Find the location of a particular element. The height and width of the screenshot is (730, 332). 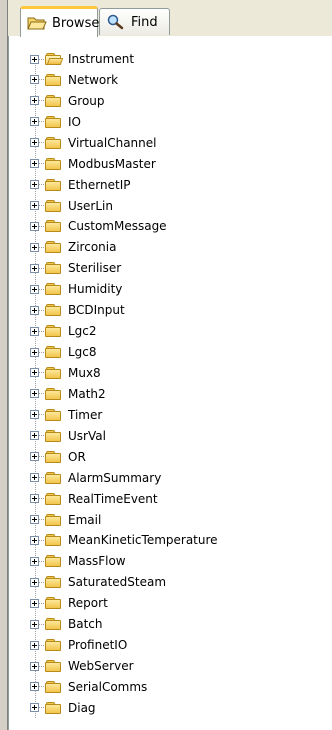

tree-item: Diag is located at coordinates (63, 708).